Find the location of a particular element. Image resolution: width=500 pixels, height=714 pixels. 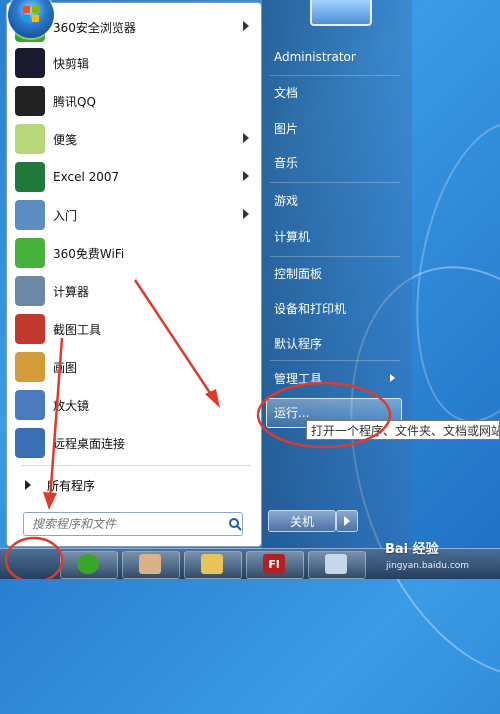

taskbar-explorer is located at coordinates (213, 565).